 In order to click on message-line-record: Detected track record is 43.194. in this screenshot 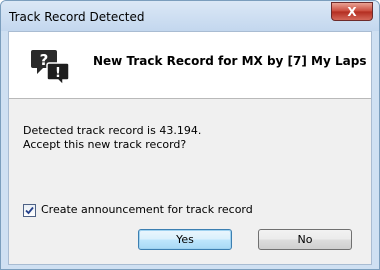, I will do `click(112, 130)`.